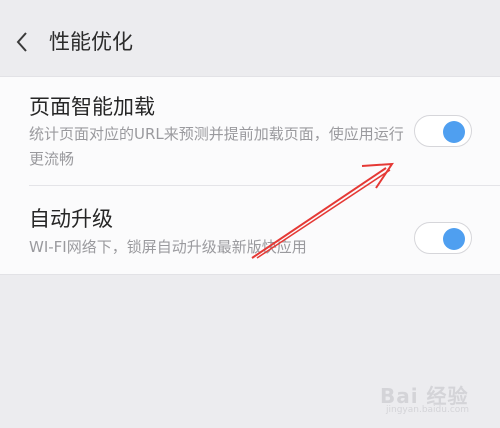 This screenshot has width=500, height=428. Describe the element at coordinates (428, 410) in the screenshot. I see `watermark-url: jingyan.baidu.com` at that location.